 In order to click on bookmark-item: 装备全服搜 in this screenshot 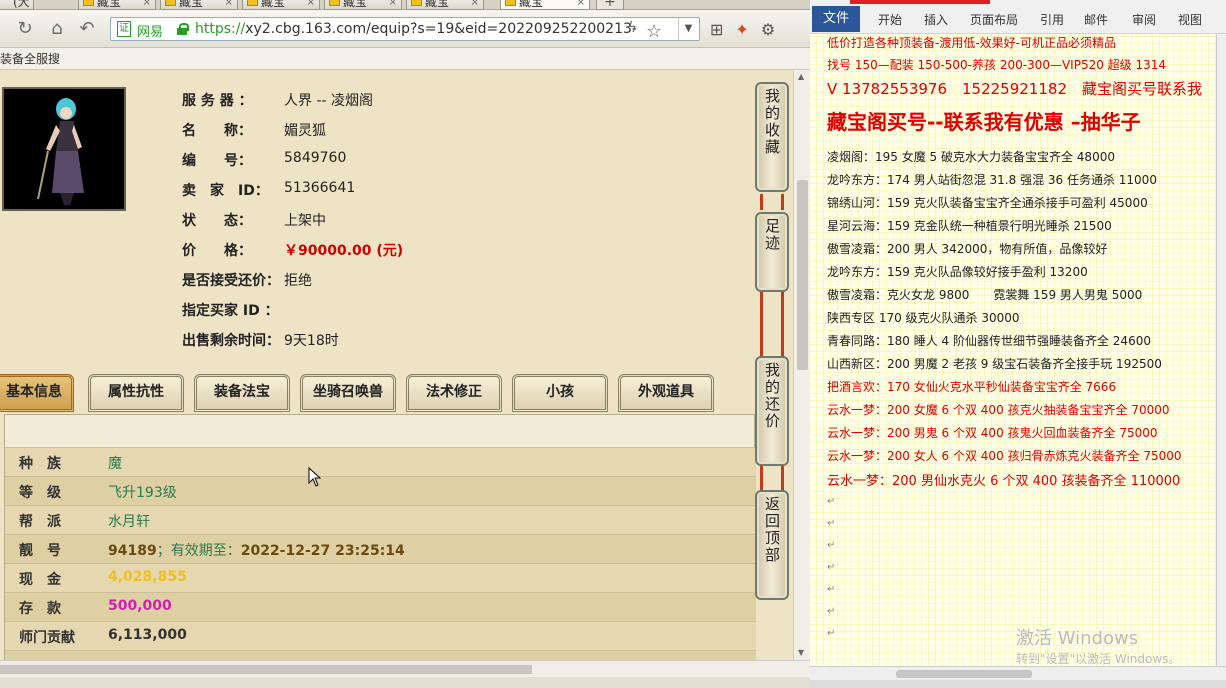, I will do `click(30, 59)`.